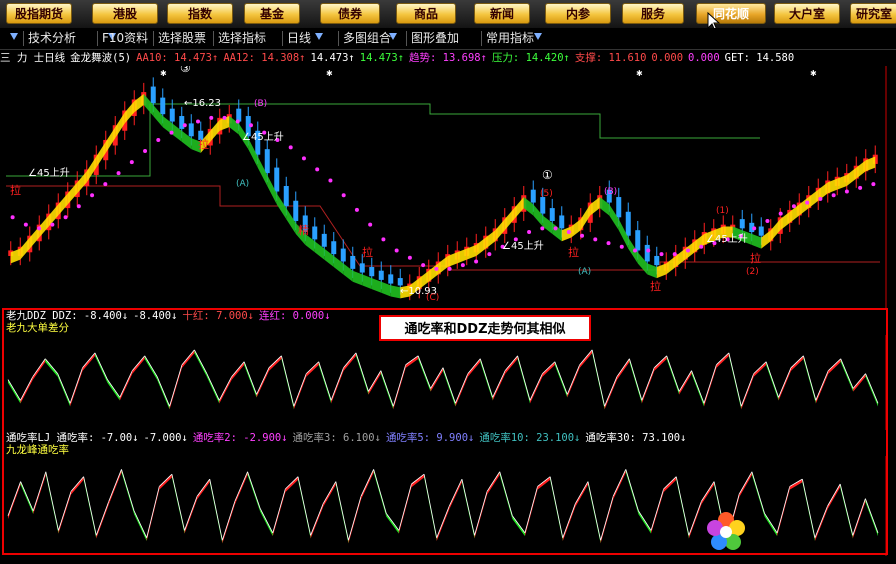 Image resolution: width=896 pixels, height=564 pixels. Describe the element at coordinates (435, 38) in the screenshot. I see `toolbar-item-7: 图形叠加` at that location.